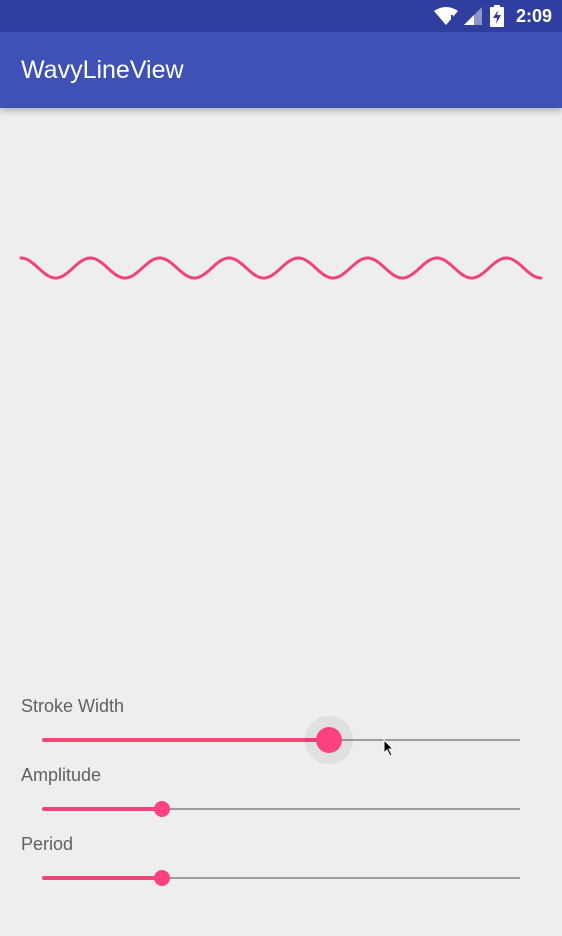 Image resolution: width=562 pixels, height=936 pixels. Describe the element at coordinates (102, 70) in the screenshot. I see `app-title: WavyLineView` at that location.